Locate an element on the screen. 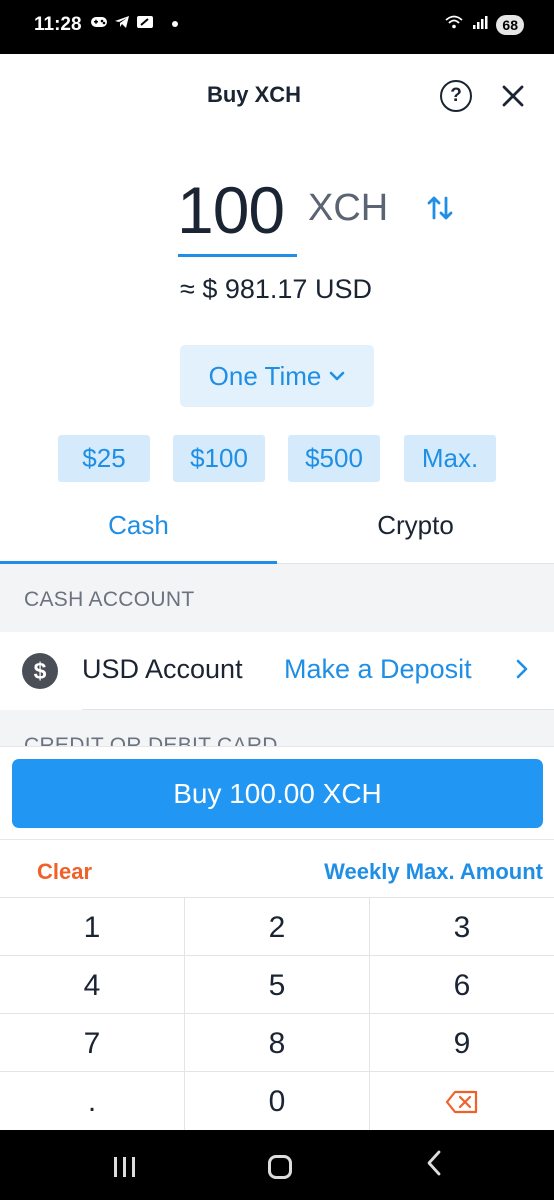 The width and height of the screenshot is (554, 1200). wifi-icon is located at coordinates (454, 24).